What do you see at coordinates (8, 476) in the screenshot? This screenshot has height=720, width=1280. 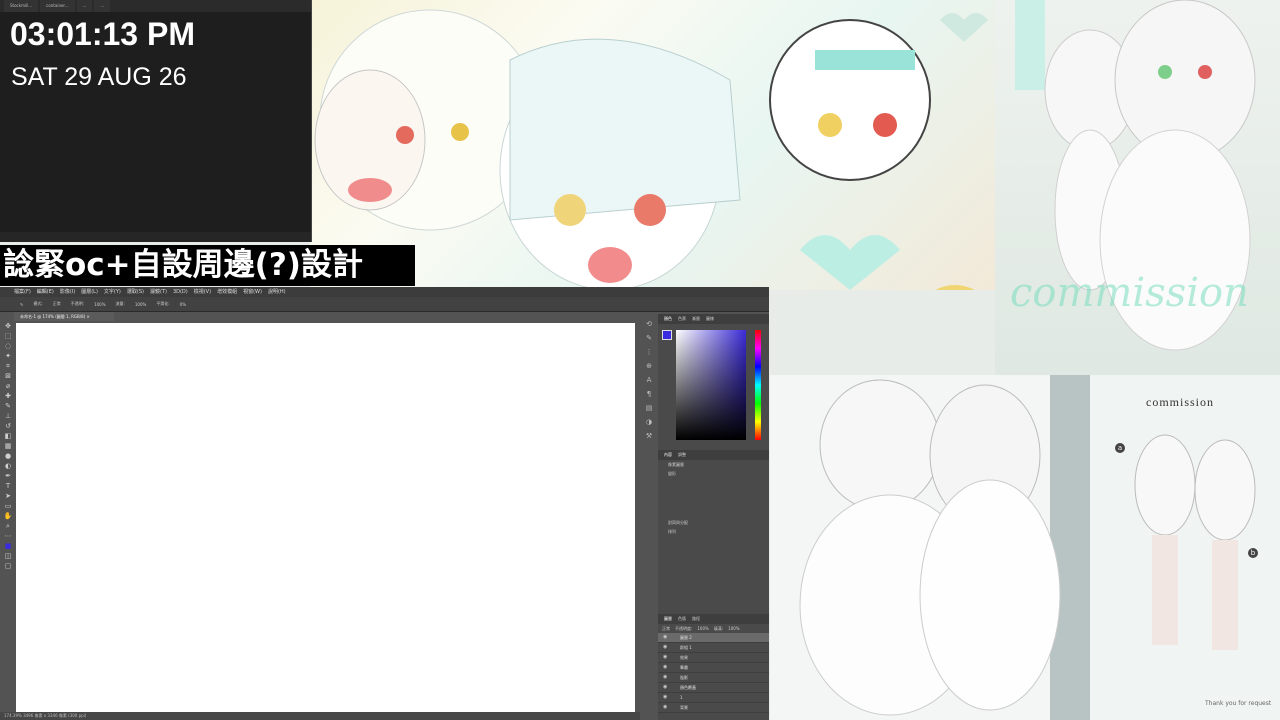 I see `pen-tool-icon: ✒` at bounding box center [8, 476].